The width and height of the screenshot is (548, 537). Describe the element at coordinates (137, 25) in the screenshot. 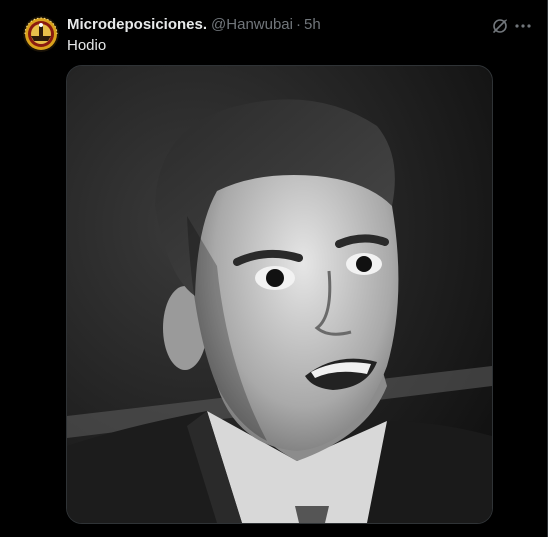

I see `author-display-name: Microdeposiciones.` at that location.